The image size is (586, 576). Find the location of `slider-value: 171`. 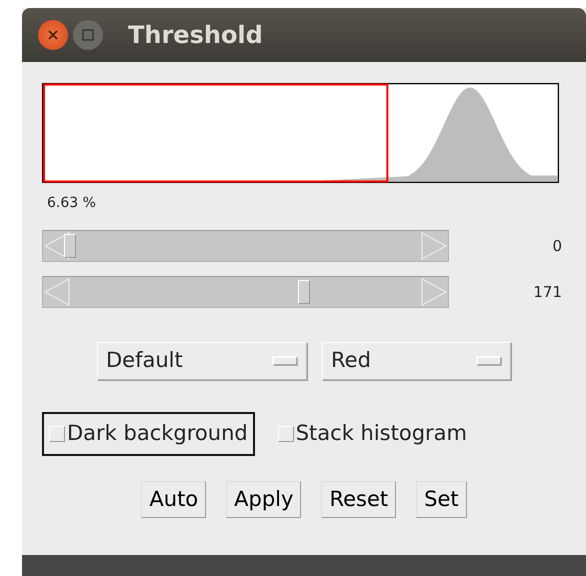

slider-value: 171 is located at coordinates (547, 292).